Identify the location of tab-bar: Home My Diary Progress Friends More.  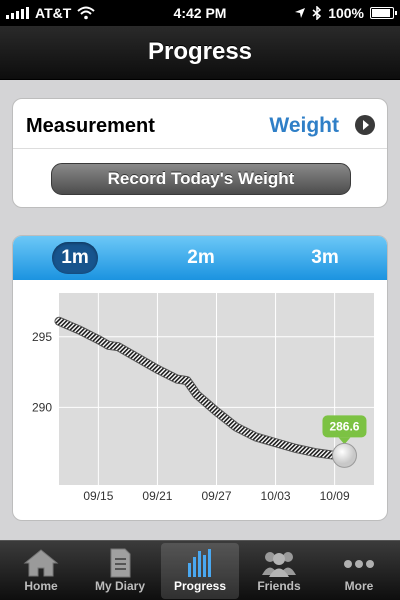
(200, 570).